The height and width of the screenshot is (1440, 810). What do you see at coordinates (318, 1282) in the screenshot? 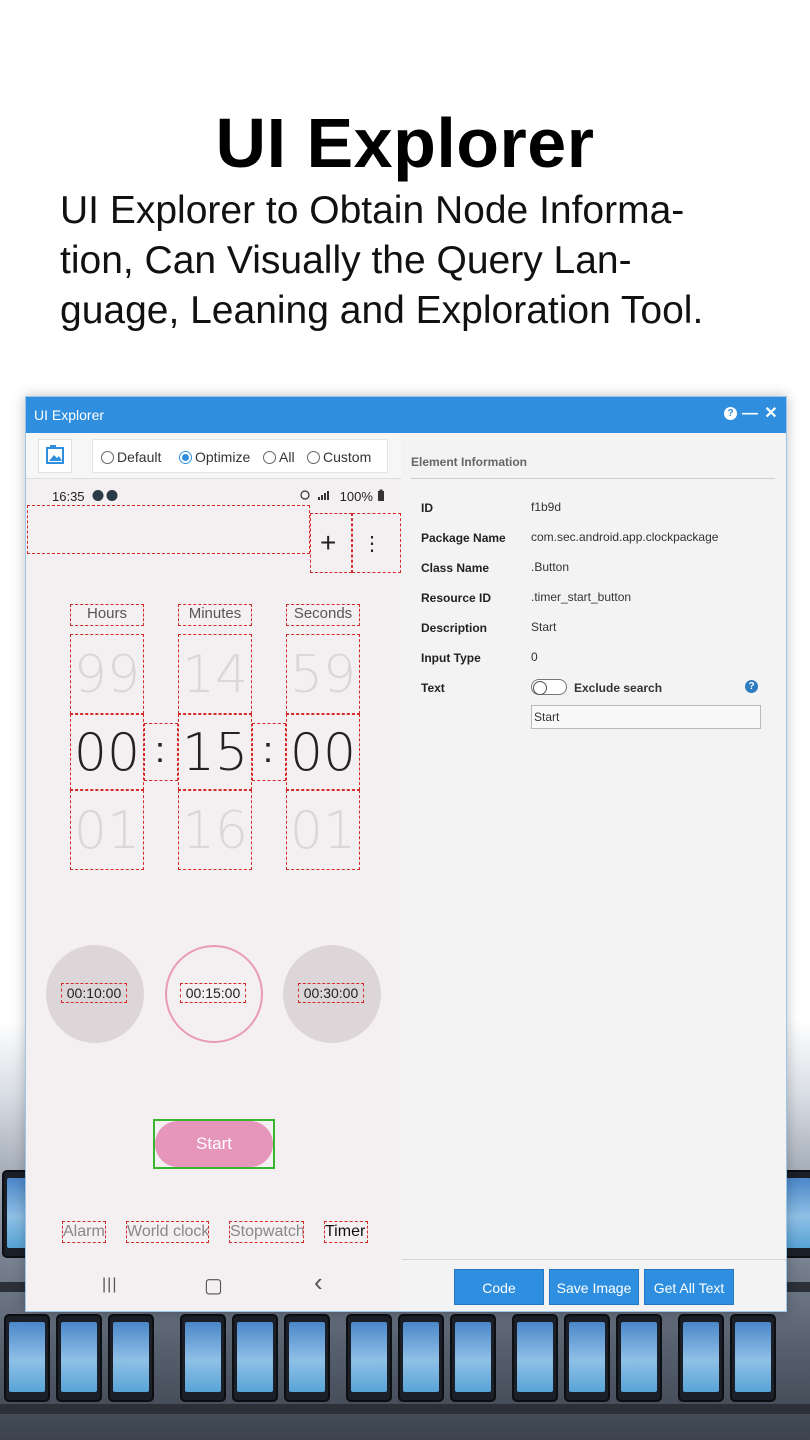
I see `back-icon: ‹` at bounding box center [318, 1282].